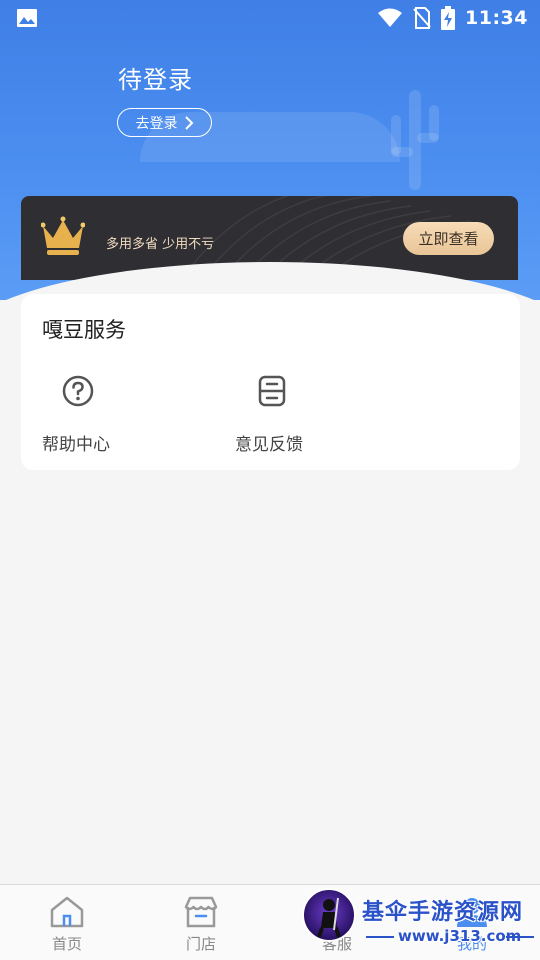 This screenshot has height=960, width=540. What do you see at coordinates (200, 944) in the screenshot?
I see `tab-store-label: 门店` at bounding box center [200, 944].